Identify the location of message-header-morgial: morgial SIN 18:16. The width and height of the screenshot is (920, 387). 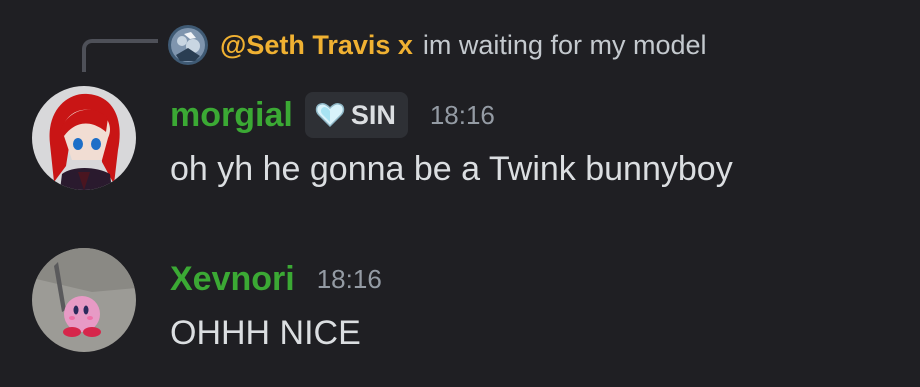
(332, 115).